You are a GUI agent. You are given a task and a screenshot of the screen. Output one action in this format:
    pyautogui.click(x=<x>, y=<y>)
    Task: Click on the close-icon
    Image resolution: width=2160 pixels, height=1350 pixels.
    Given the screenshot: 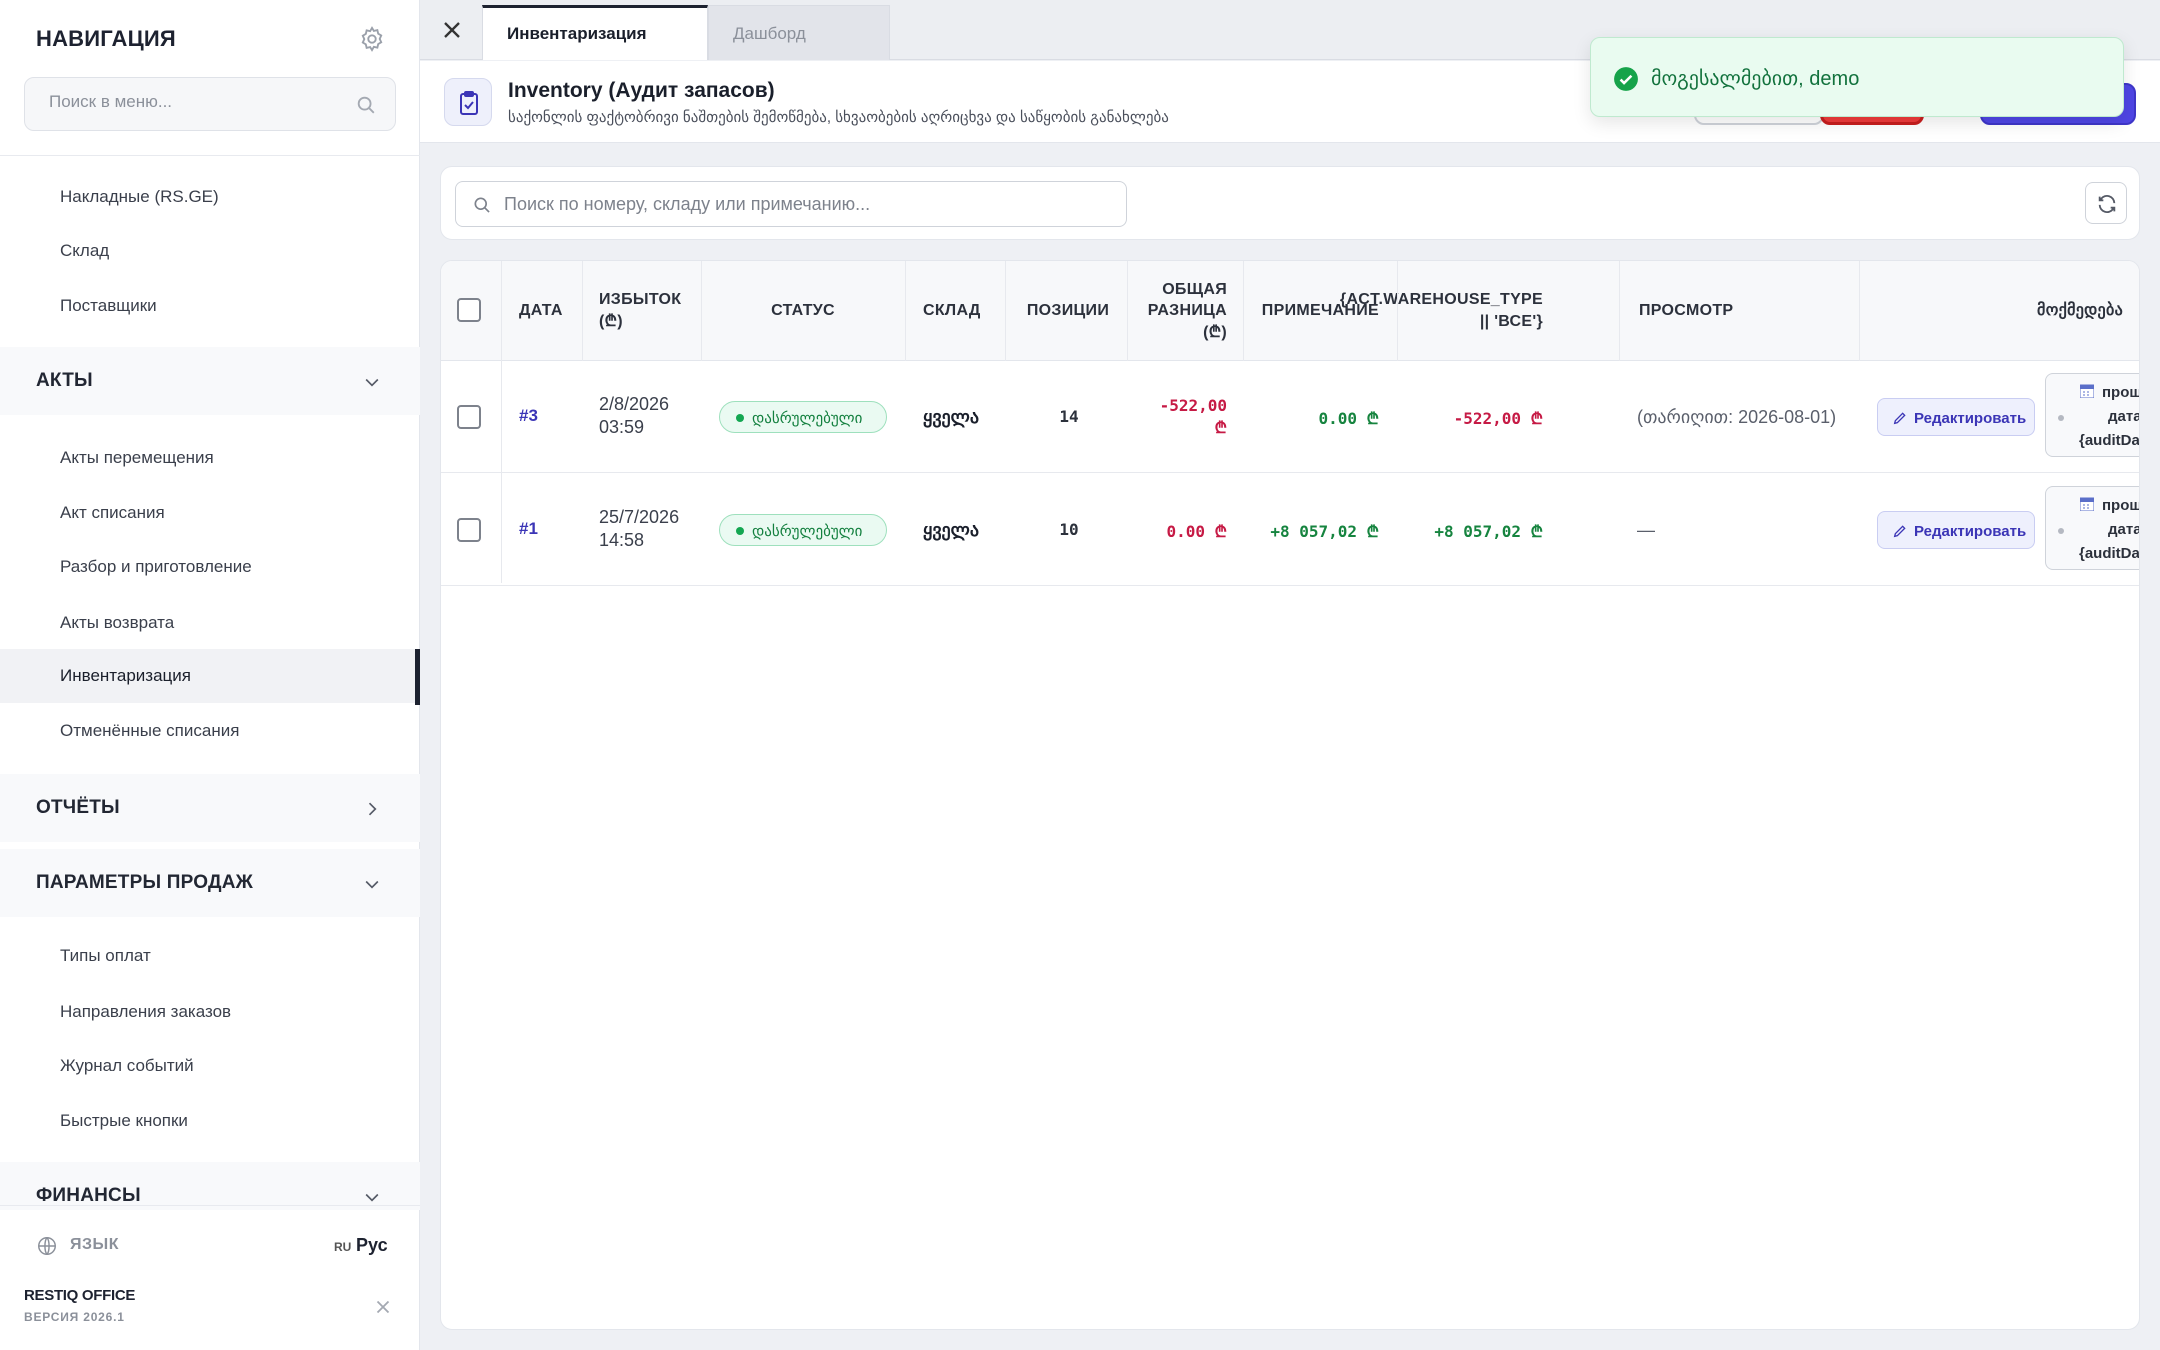 What is the action you would take?
    pyautogui.click(x=383, y=1307)
    